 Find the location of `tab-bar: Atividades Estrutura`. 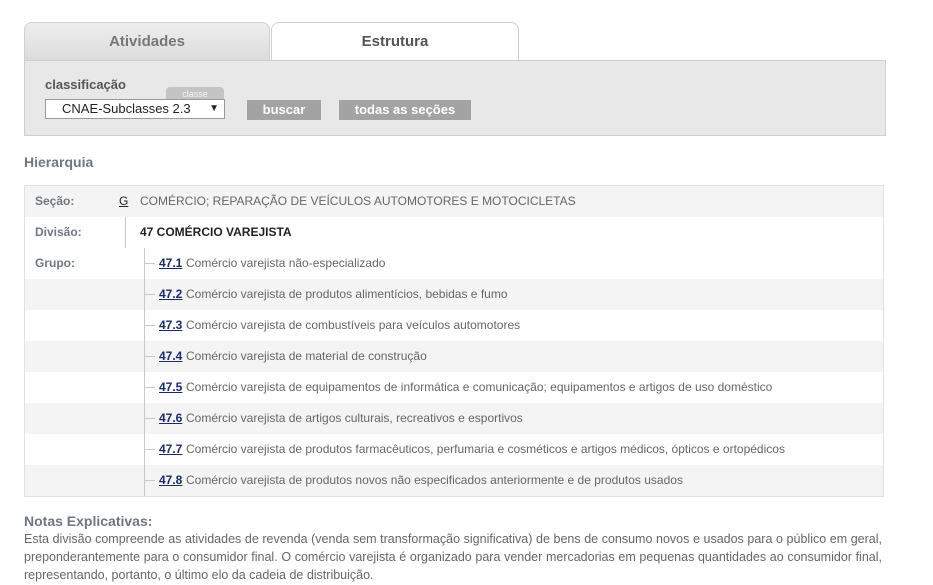

tab-bar: Atividades Estrutura is located at coordinates (455, 41).